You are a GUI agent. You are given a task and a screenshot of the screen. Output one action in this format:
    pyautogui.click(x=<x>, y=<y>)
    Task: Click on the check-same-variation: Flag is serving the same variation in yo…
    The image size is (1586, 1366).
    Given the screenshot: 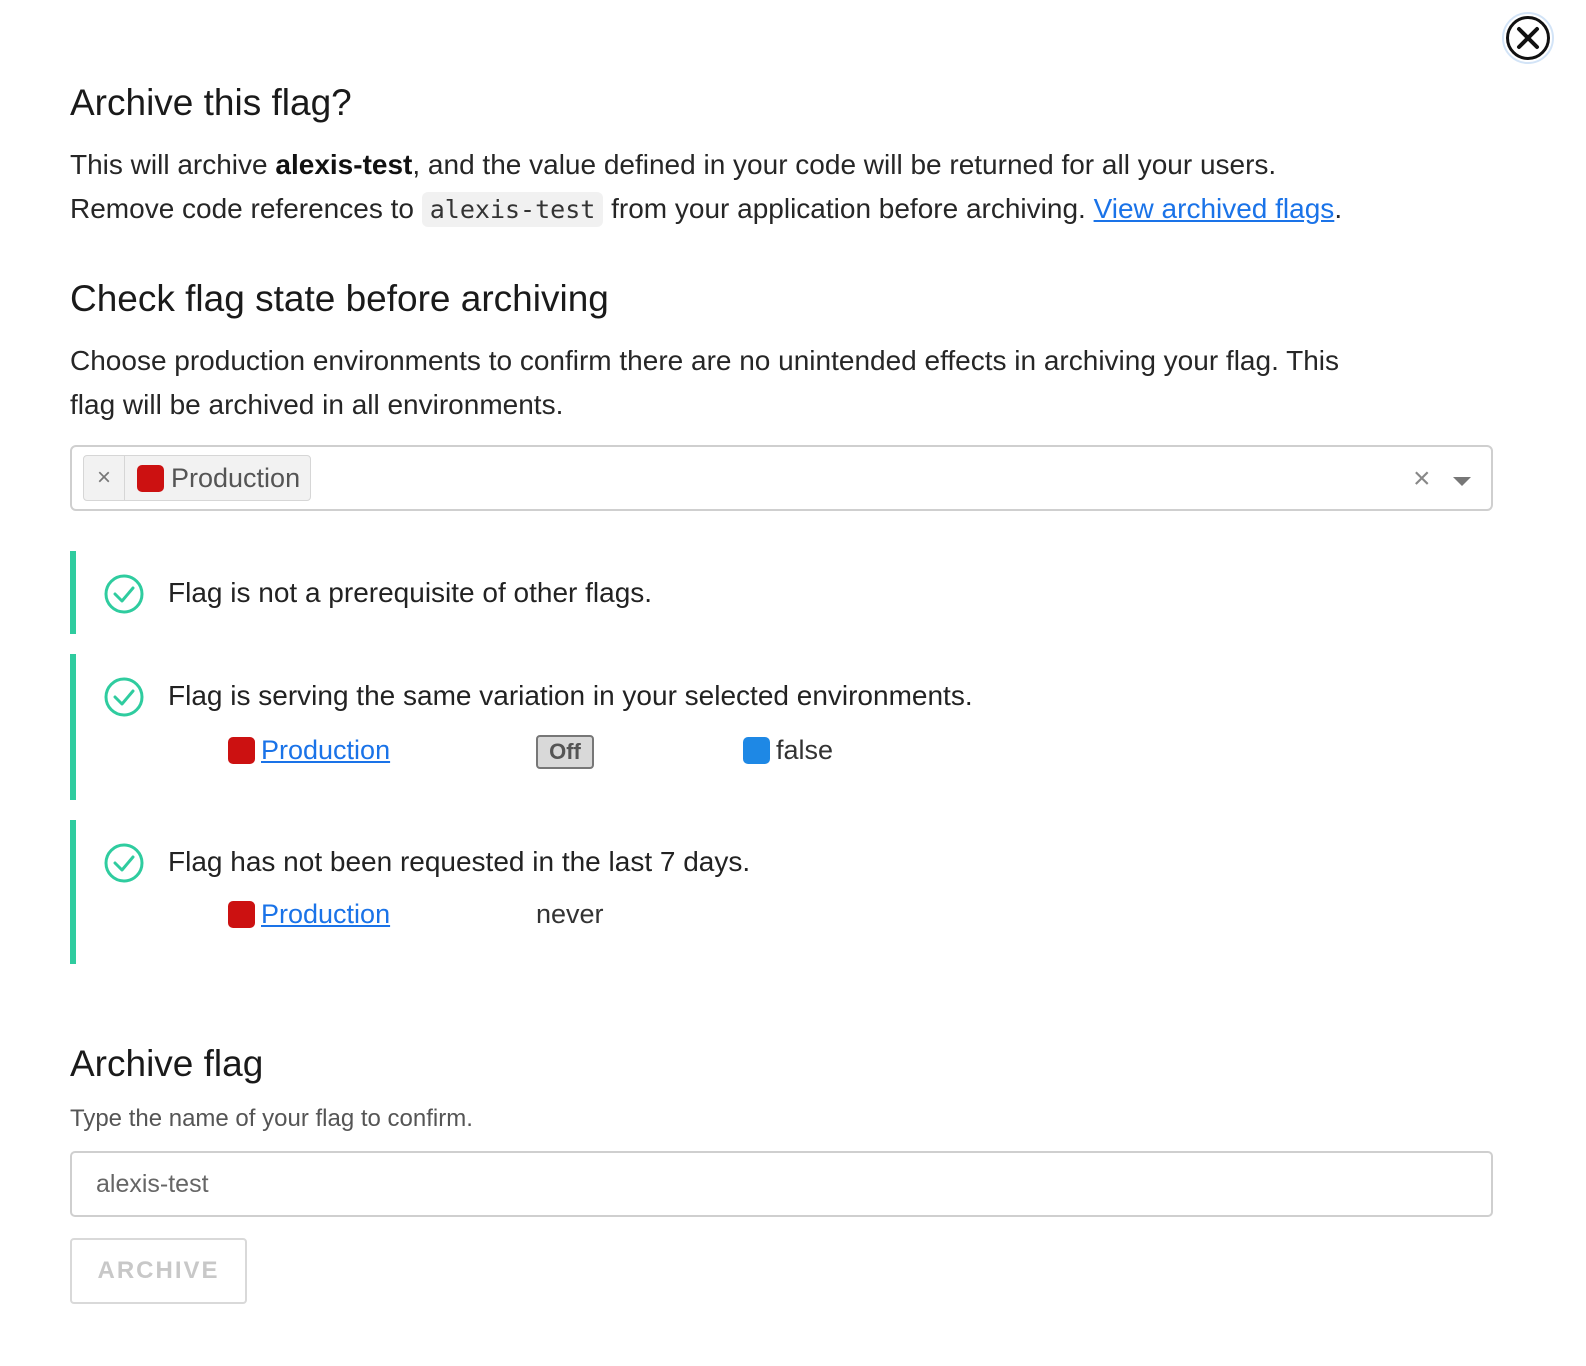 What is the action you would take?
    pyautogui.click(x=720, y=727)
    